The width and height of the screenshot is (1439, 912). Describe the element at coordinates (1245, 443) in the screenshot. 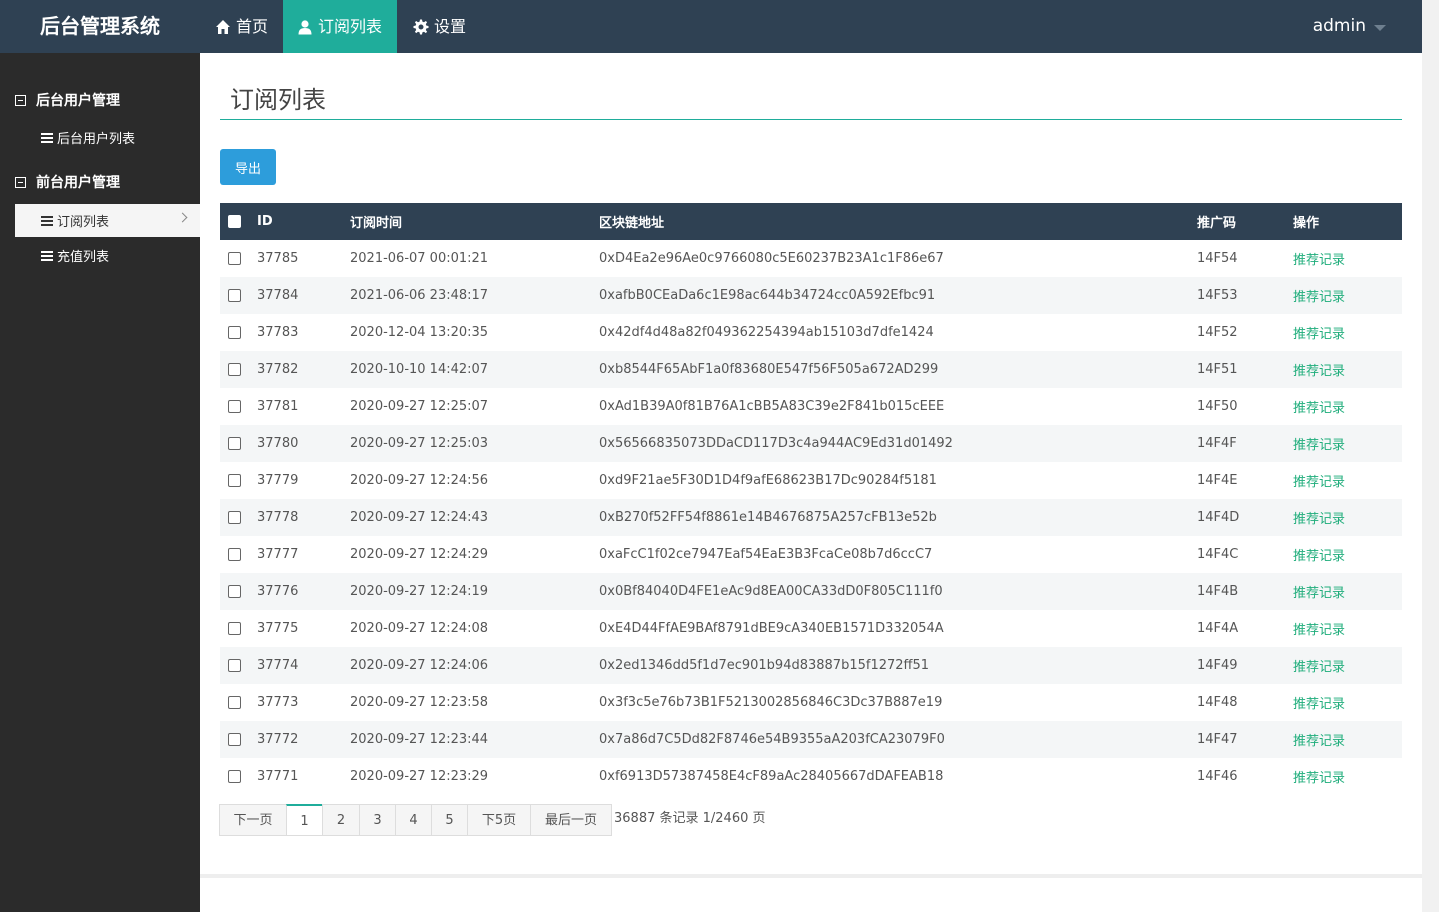

I see `cell-code: 14F4F` at that location.